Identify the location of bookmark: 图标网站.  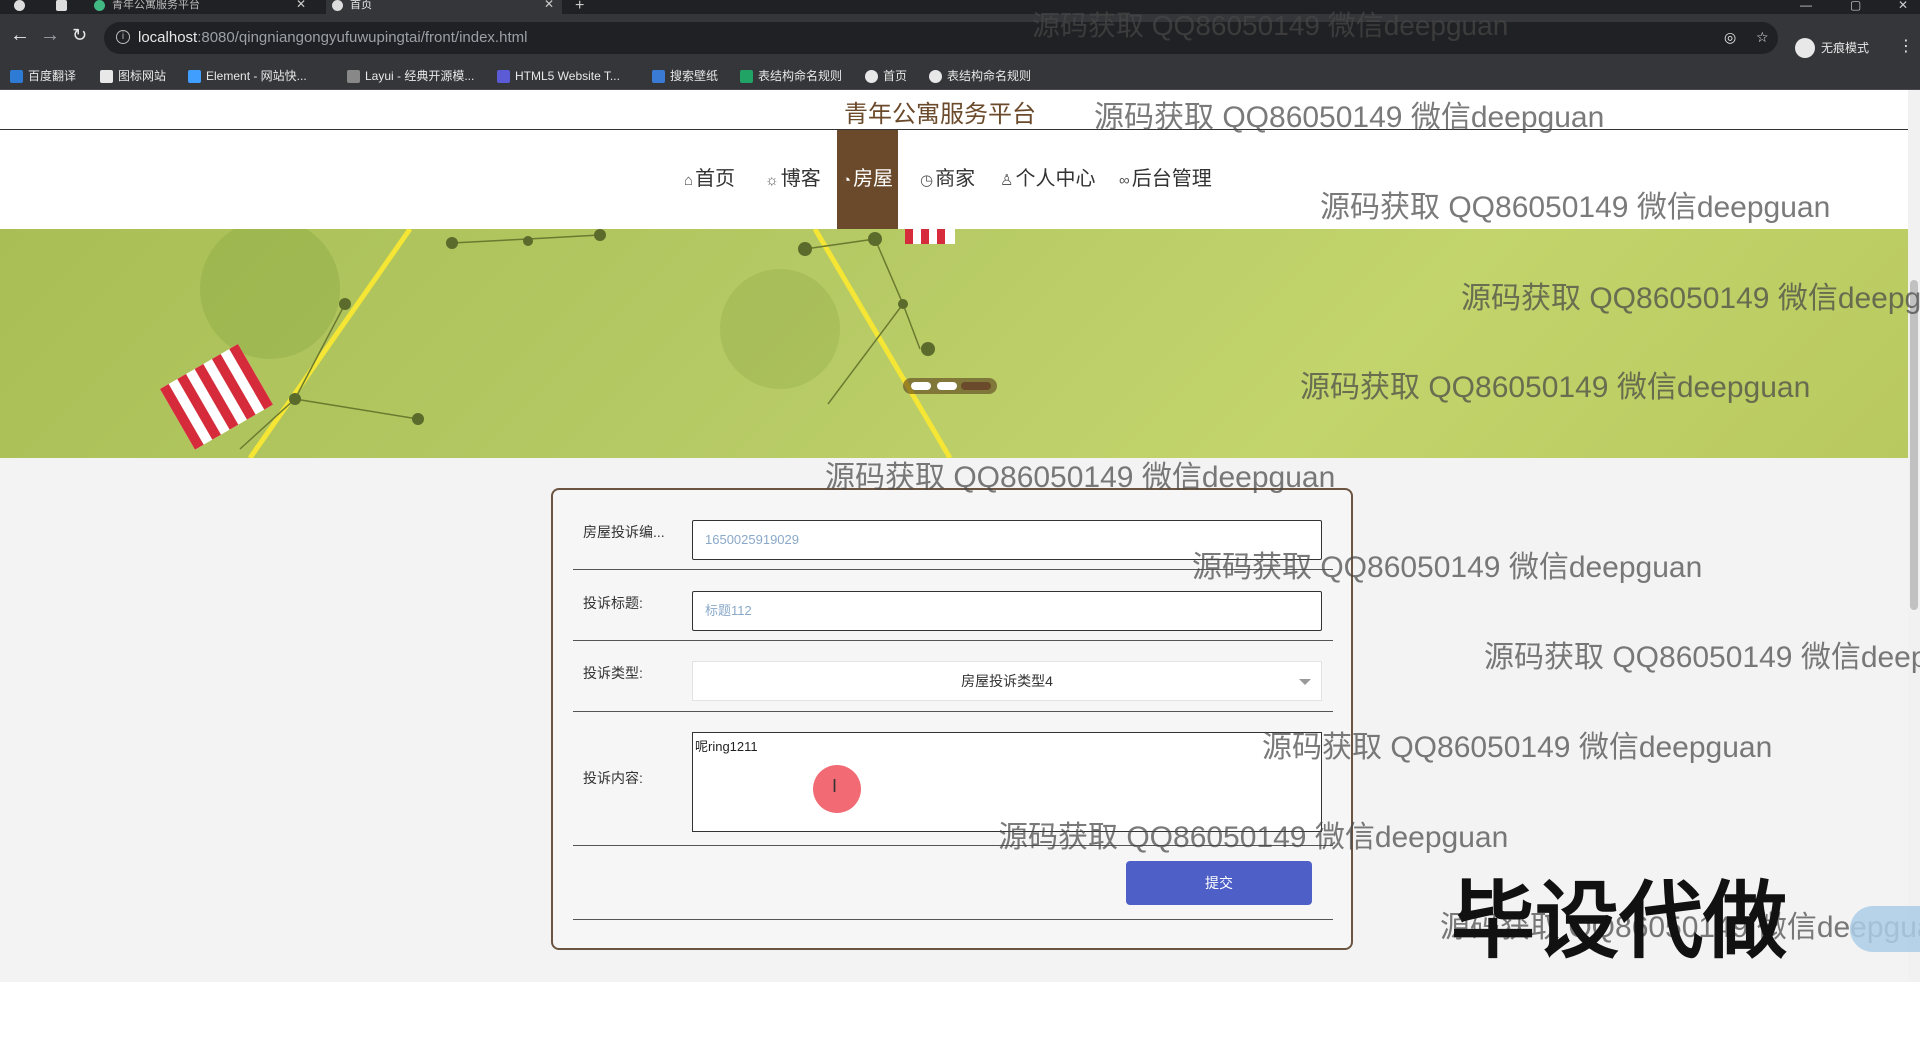
(133, 76).